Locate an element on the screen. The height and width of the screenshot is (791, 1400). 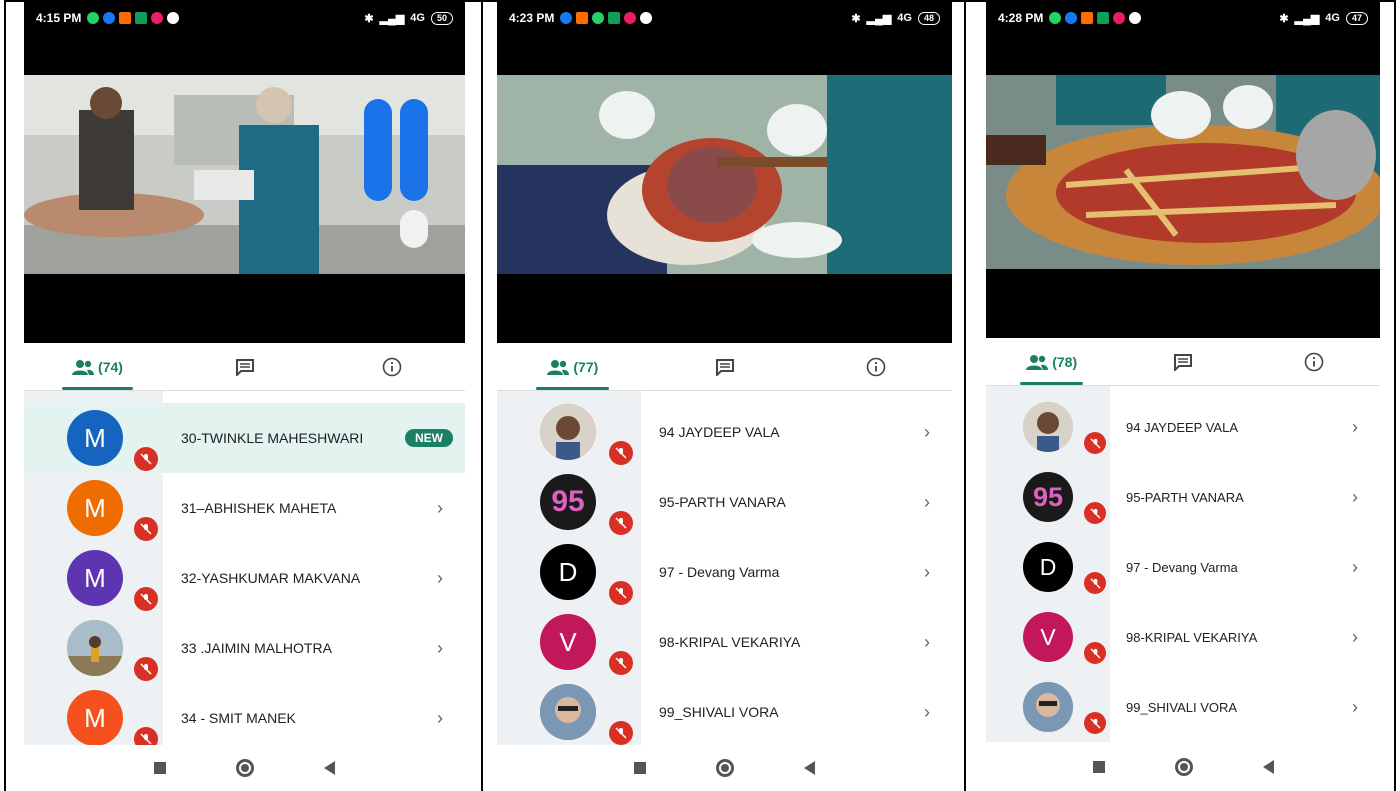
participant-name: 31–ABHISHEK MAHETA is located at coordinates (259, 508).